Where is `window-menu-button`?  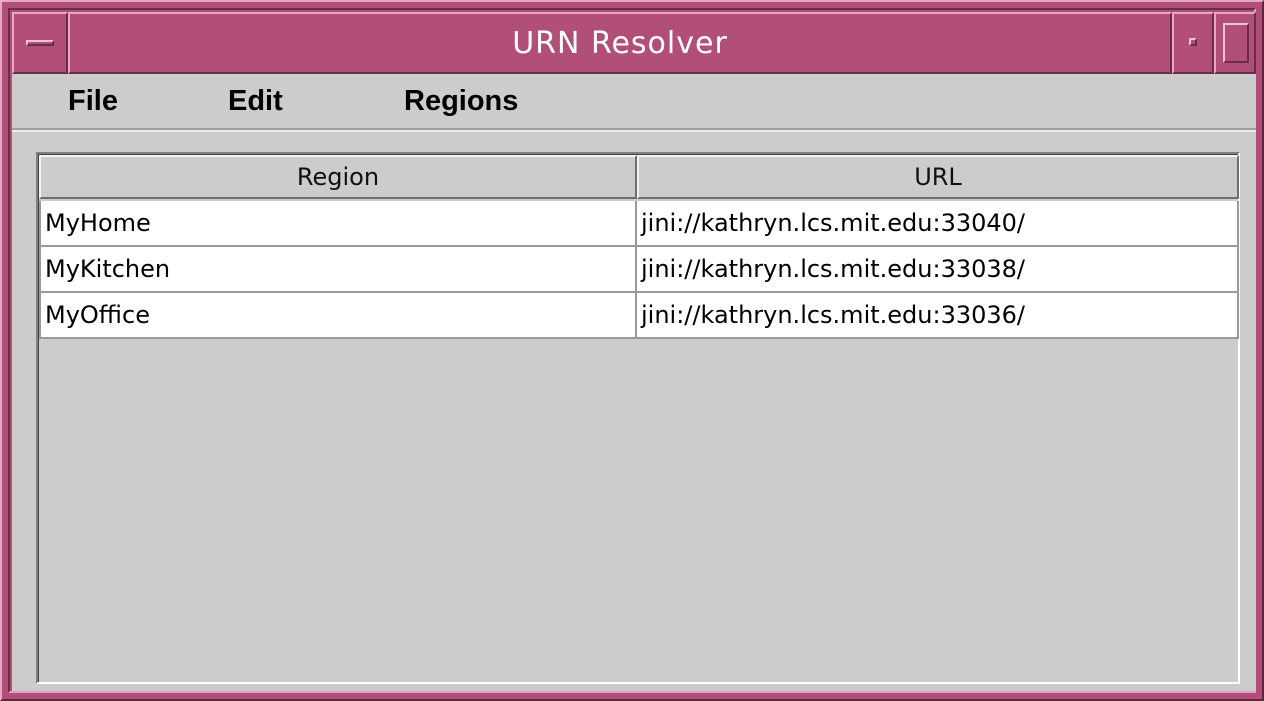
window-menu-button is located at coordinates (40, 43).